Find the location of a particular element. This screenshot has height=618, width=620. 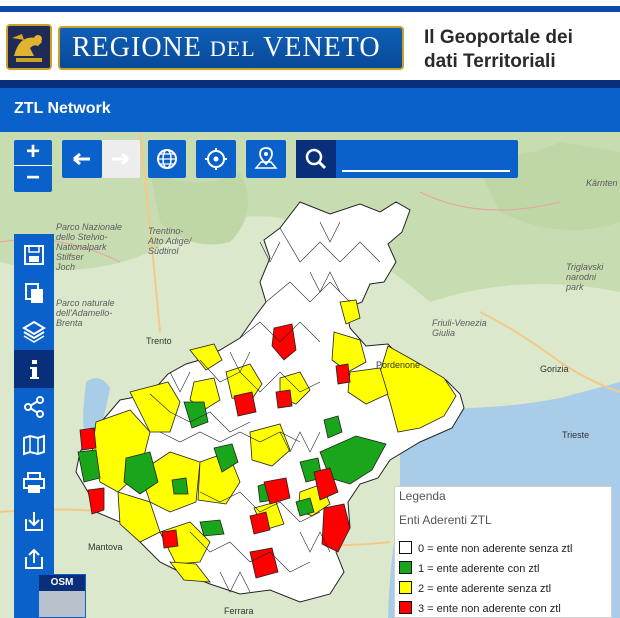

map-label-trentino: Trentino- Alto Adige/Südtirol is located at coordinates (170, 241).